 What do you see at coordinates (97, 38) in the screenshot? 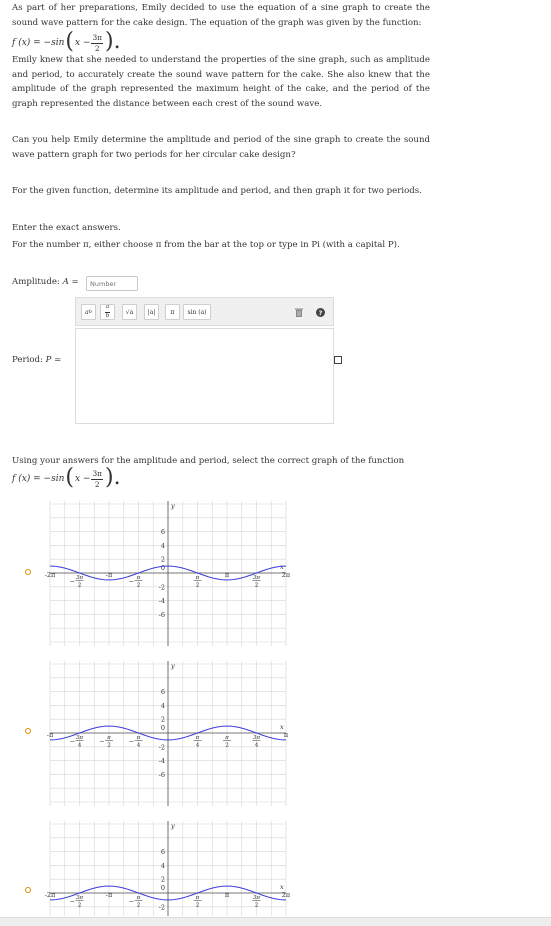
I see `frac-numerator: 3π` at bounding box center [97, 38].